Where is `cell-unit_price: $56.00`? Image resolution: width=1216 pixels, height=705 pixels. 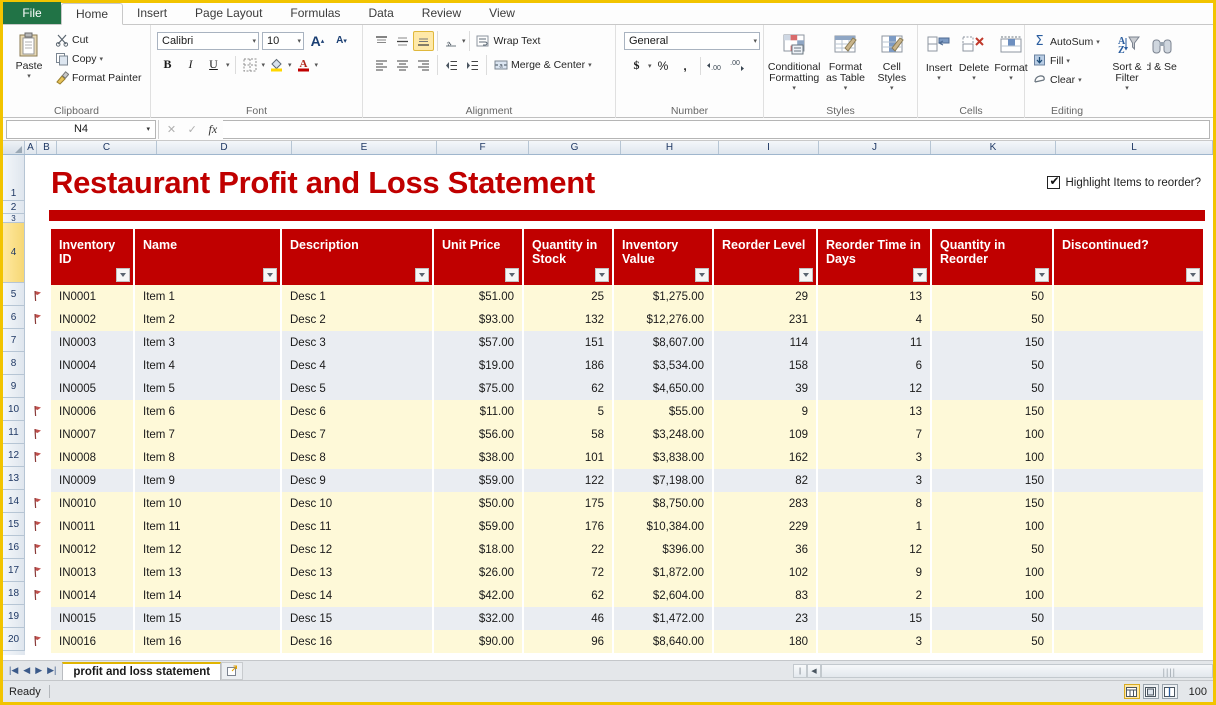
cell-unit_price: $56.00 is located at coordinates (478, 434).